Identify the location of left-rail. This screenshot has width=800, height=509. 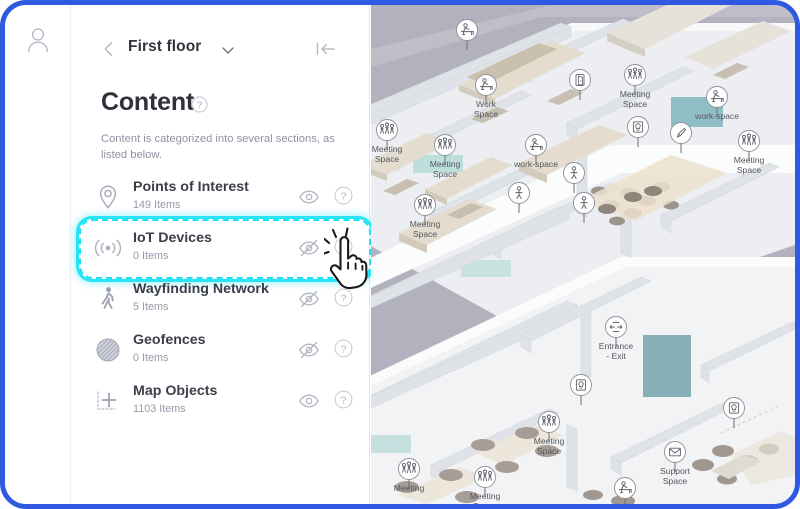
(38, 254).